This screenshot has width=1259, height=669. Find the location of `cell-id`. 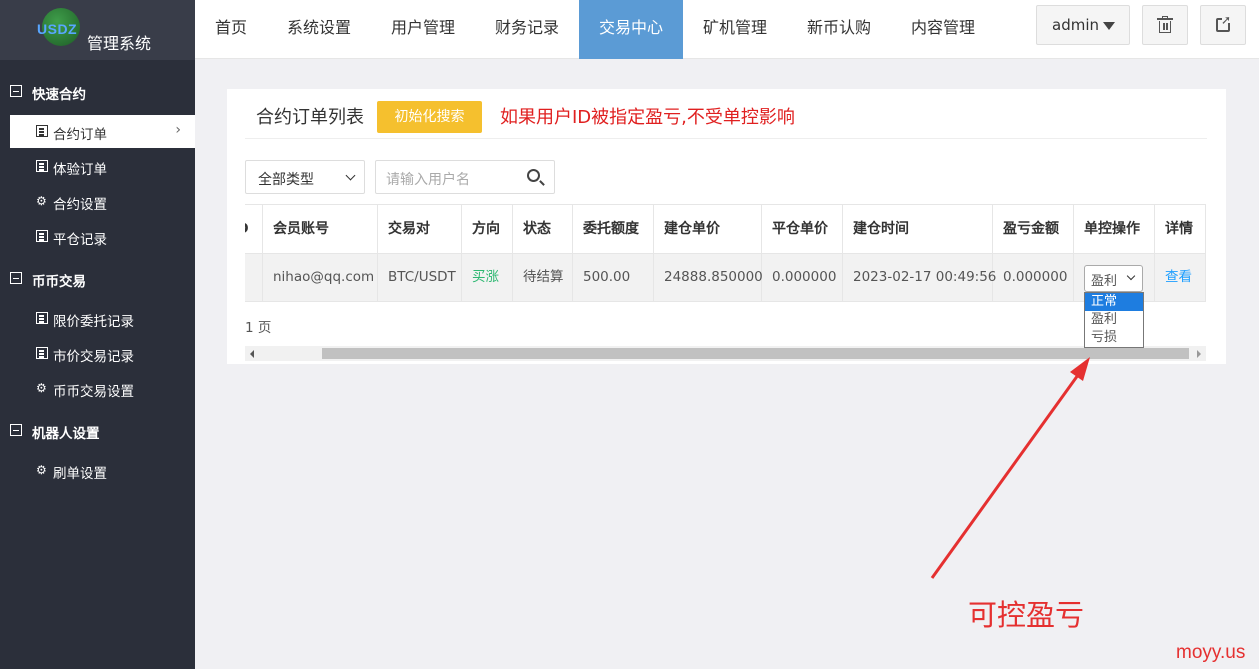

cell-id is located at coordinates (254, 277).